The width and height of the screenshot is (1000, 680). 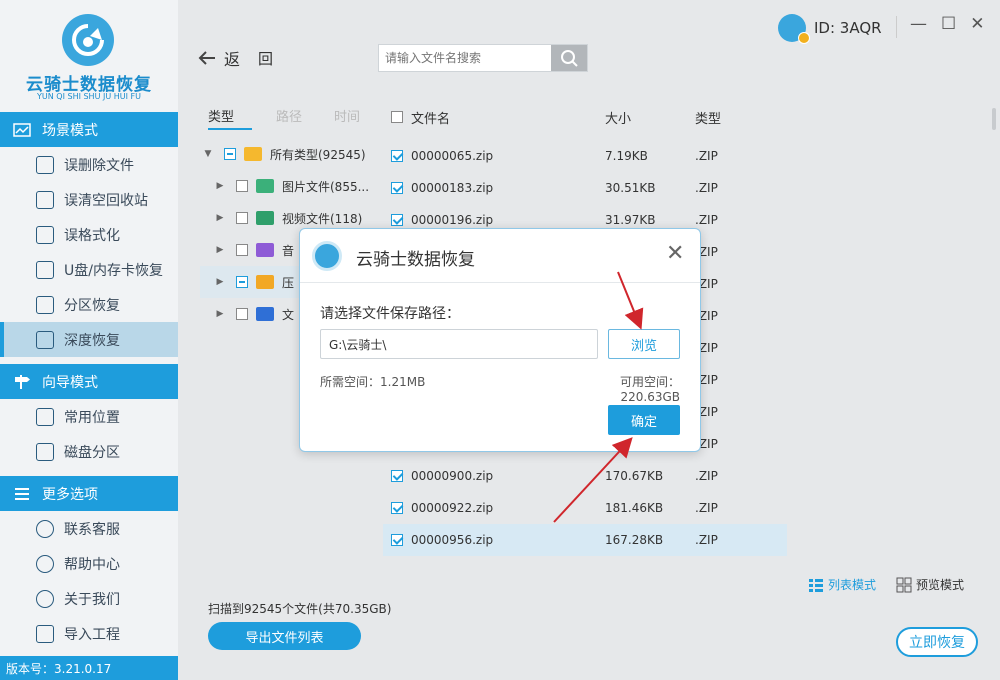 I want to click on list-mode-button: 列表模式, so click(x=842, y=584).